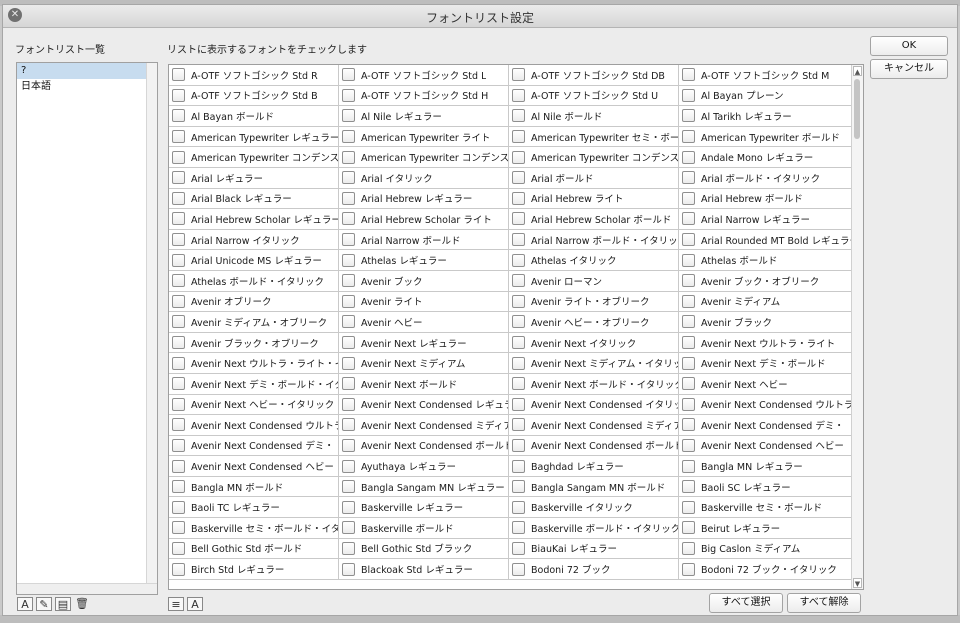  I want to click on font-checkbox-row: Arial Hebrew Scholar レギュラー, so click(254, 219).